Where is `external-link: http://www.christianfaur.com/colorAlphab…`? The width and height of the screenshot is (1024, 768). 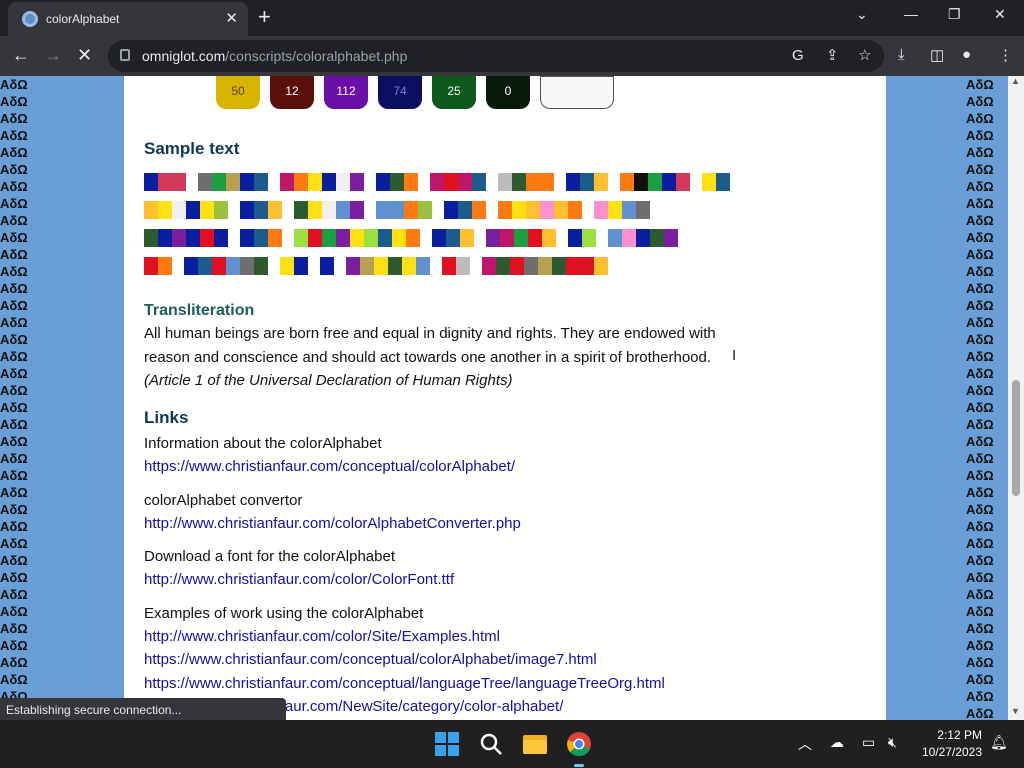 external-link: http://www.christianfaur.com/colorAlphab… is located at coordinates (332, 523).